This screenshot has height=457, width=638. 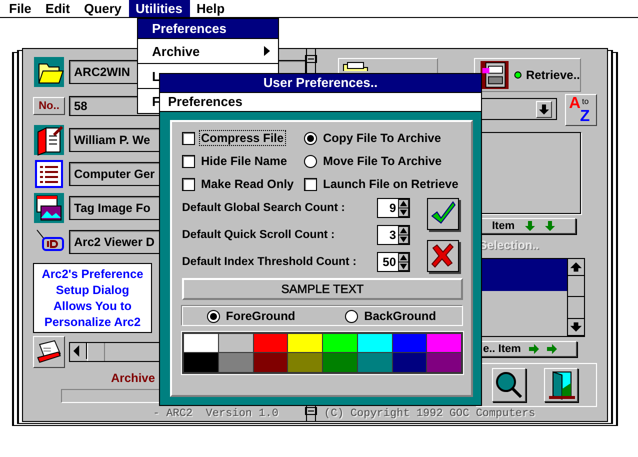 I want to click on note-line: Allows You to, so click(x=92, y=306).